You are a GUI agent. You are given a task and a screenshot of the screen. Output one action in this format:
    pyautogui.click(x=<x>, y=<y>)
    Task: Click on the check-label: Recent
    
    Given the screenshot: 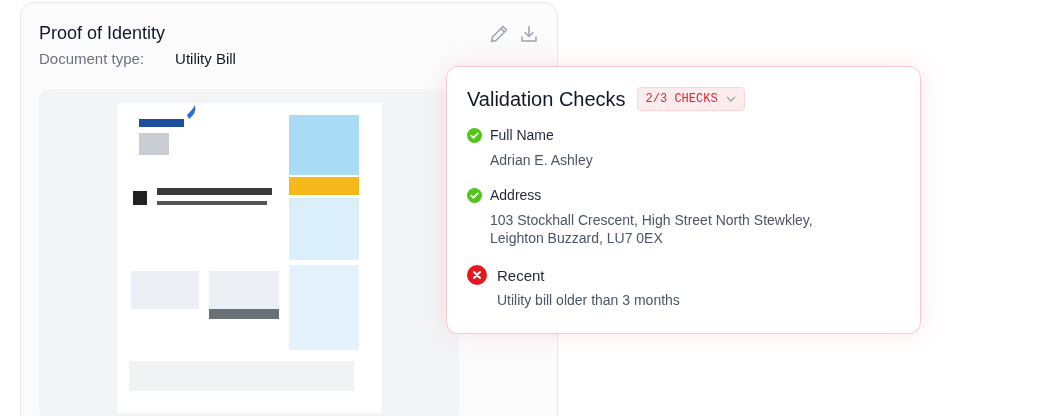 What is the action you would take?
    pyautogui.click(x=521, y=275)
    